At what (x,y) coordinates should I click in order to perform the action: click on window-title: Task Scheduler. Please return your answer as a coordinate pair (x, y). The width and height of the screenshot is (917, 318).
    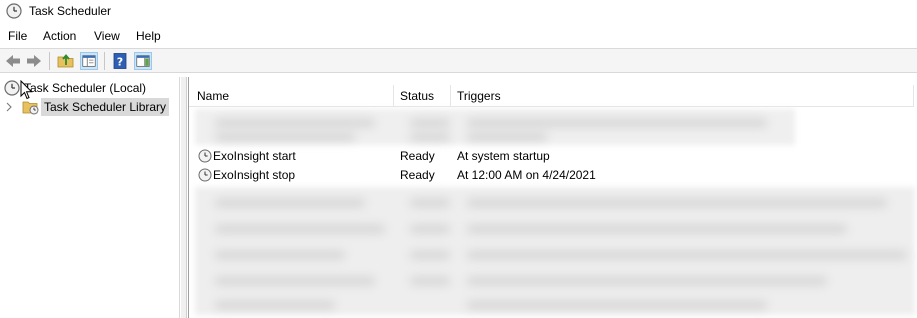
    Looking at the image, I should click on (70, 11).